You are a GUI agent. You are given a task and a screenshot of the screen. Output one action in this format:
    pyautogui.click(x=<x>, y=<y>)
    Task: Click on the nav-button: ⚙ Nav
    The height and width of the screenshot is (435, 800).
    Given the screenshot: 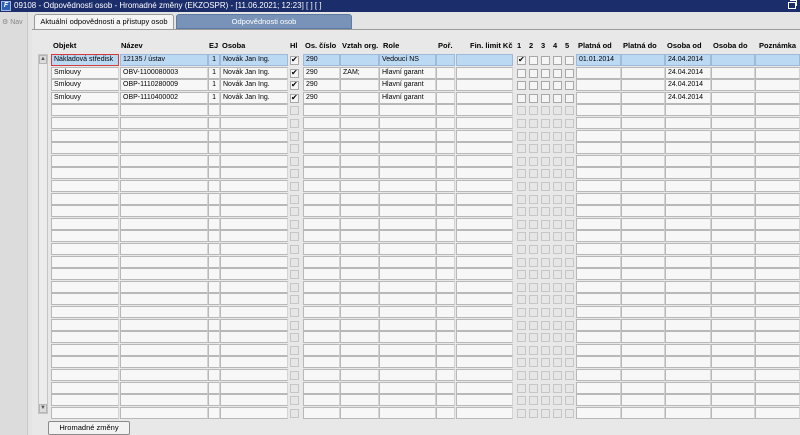 What is the action you would take?
    pyautogui.click(x=12, y=22)
    